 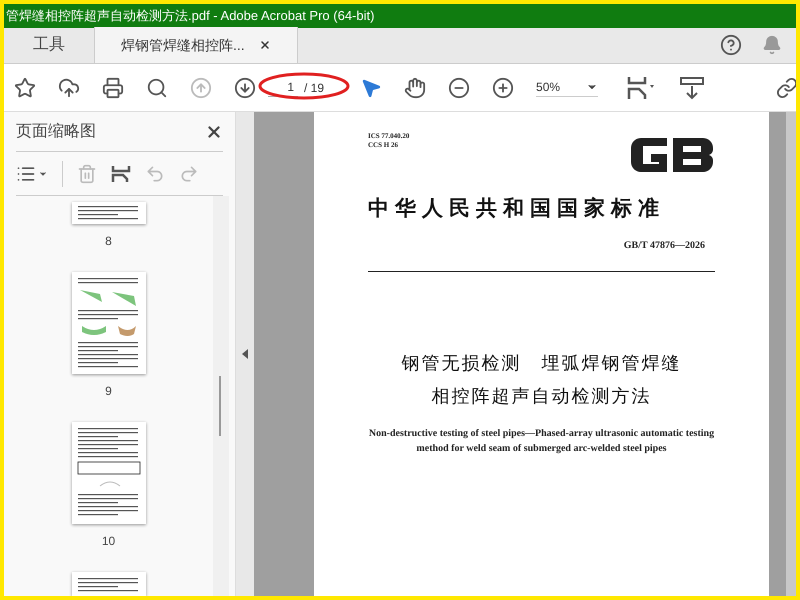 I want to click on panel-title: 页面缩略图, so click(x=56, y=132).